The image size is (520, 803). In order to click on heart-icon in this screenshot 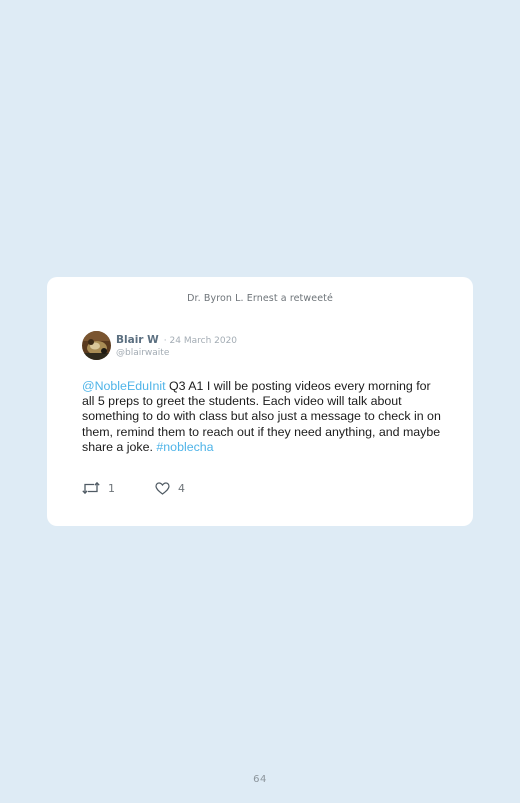, I will do `click(162, 488)`.